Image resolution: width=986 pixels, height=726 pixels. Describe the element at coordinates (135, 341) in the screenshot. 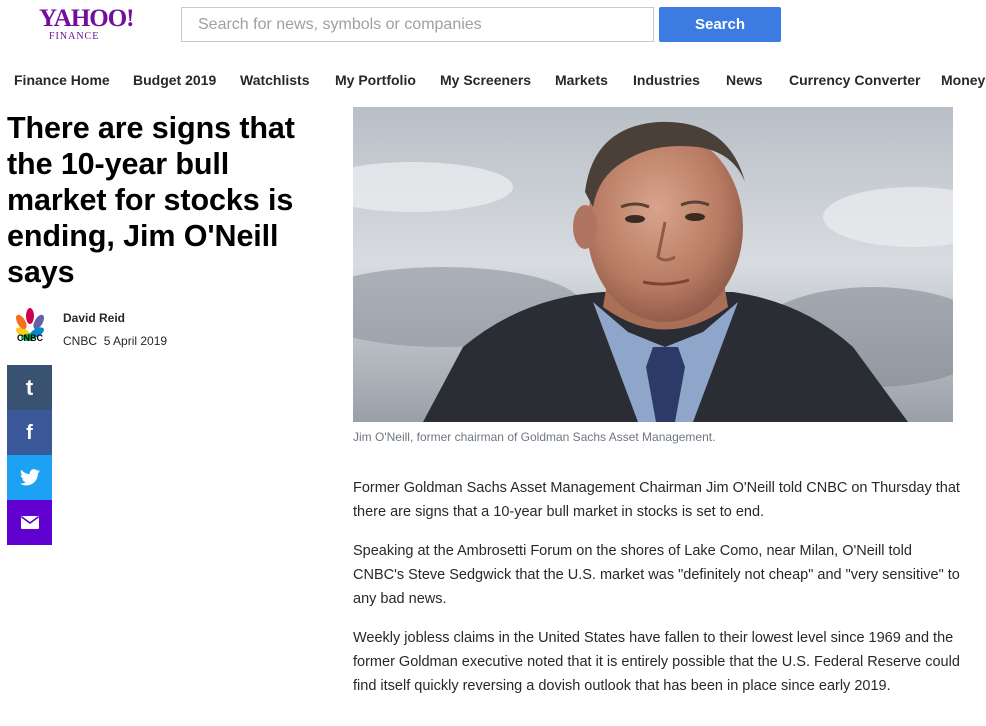

I see `publish-date: 5 April 2019` at that location.